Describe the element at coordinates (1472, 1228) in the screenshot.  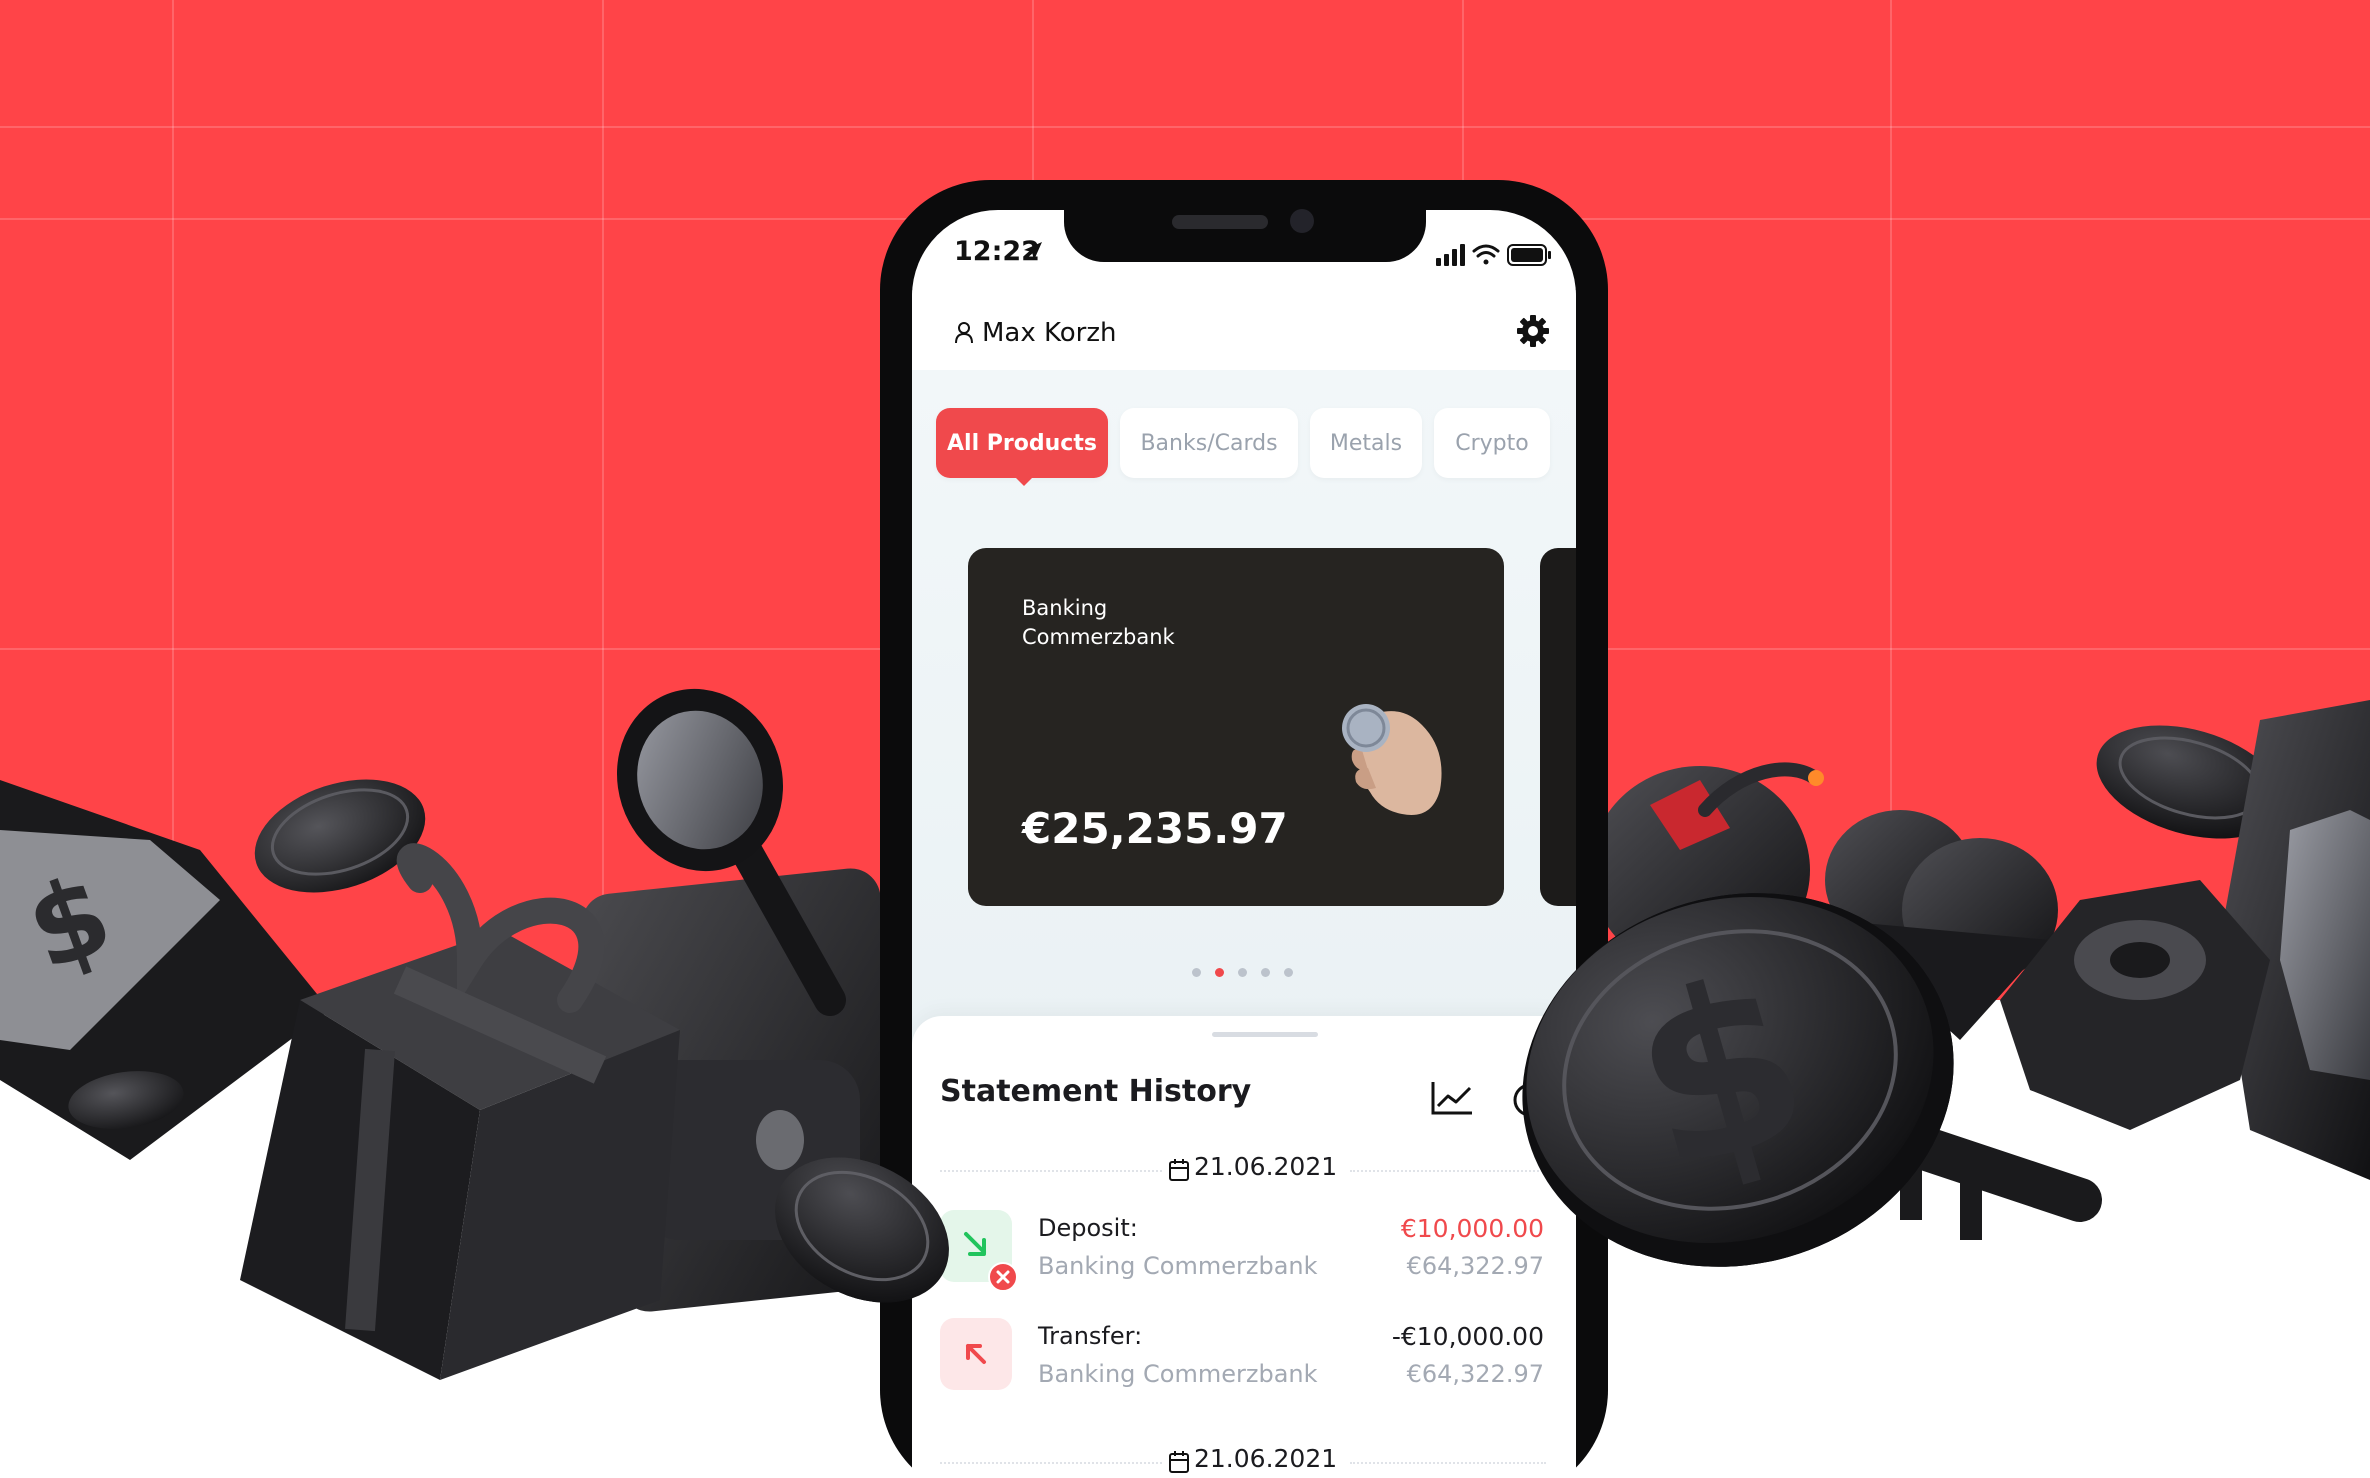
I see `transaction-amount: €10,000.00` at that location.